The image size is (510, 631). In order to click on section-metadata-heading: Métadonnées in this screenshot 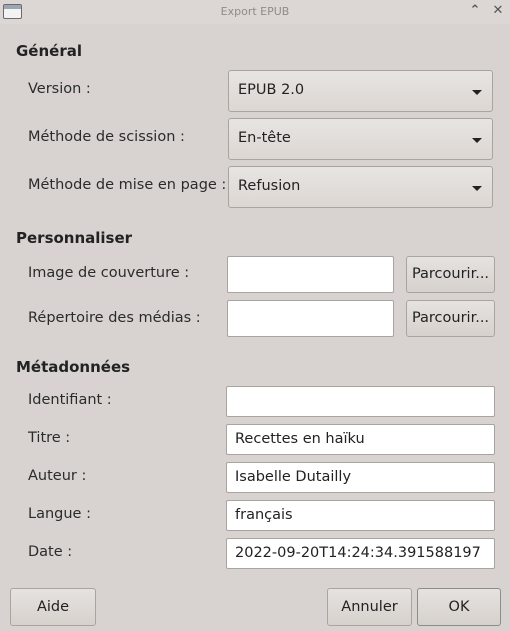, I will do `click(73, 367)`.